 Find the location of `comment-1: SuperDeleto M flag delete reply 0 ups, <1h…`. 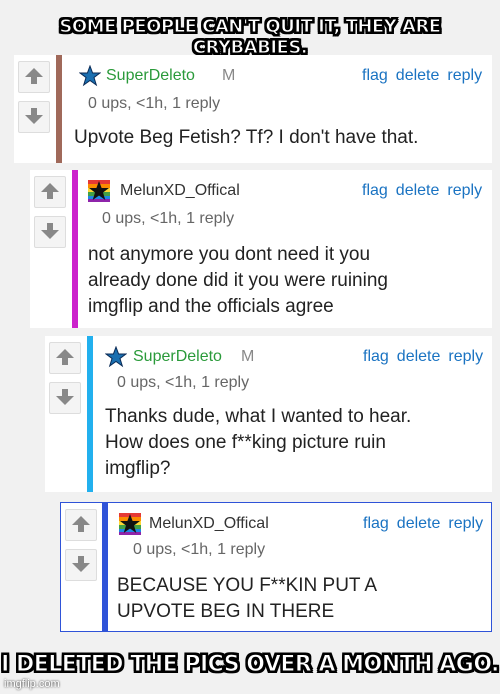

comment-1: SuperDeleto M flag delete reply 0 ups, <1h… is located at coordinates (253, 109).